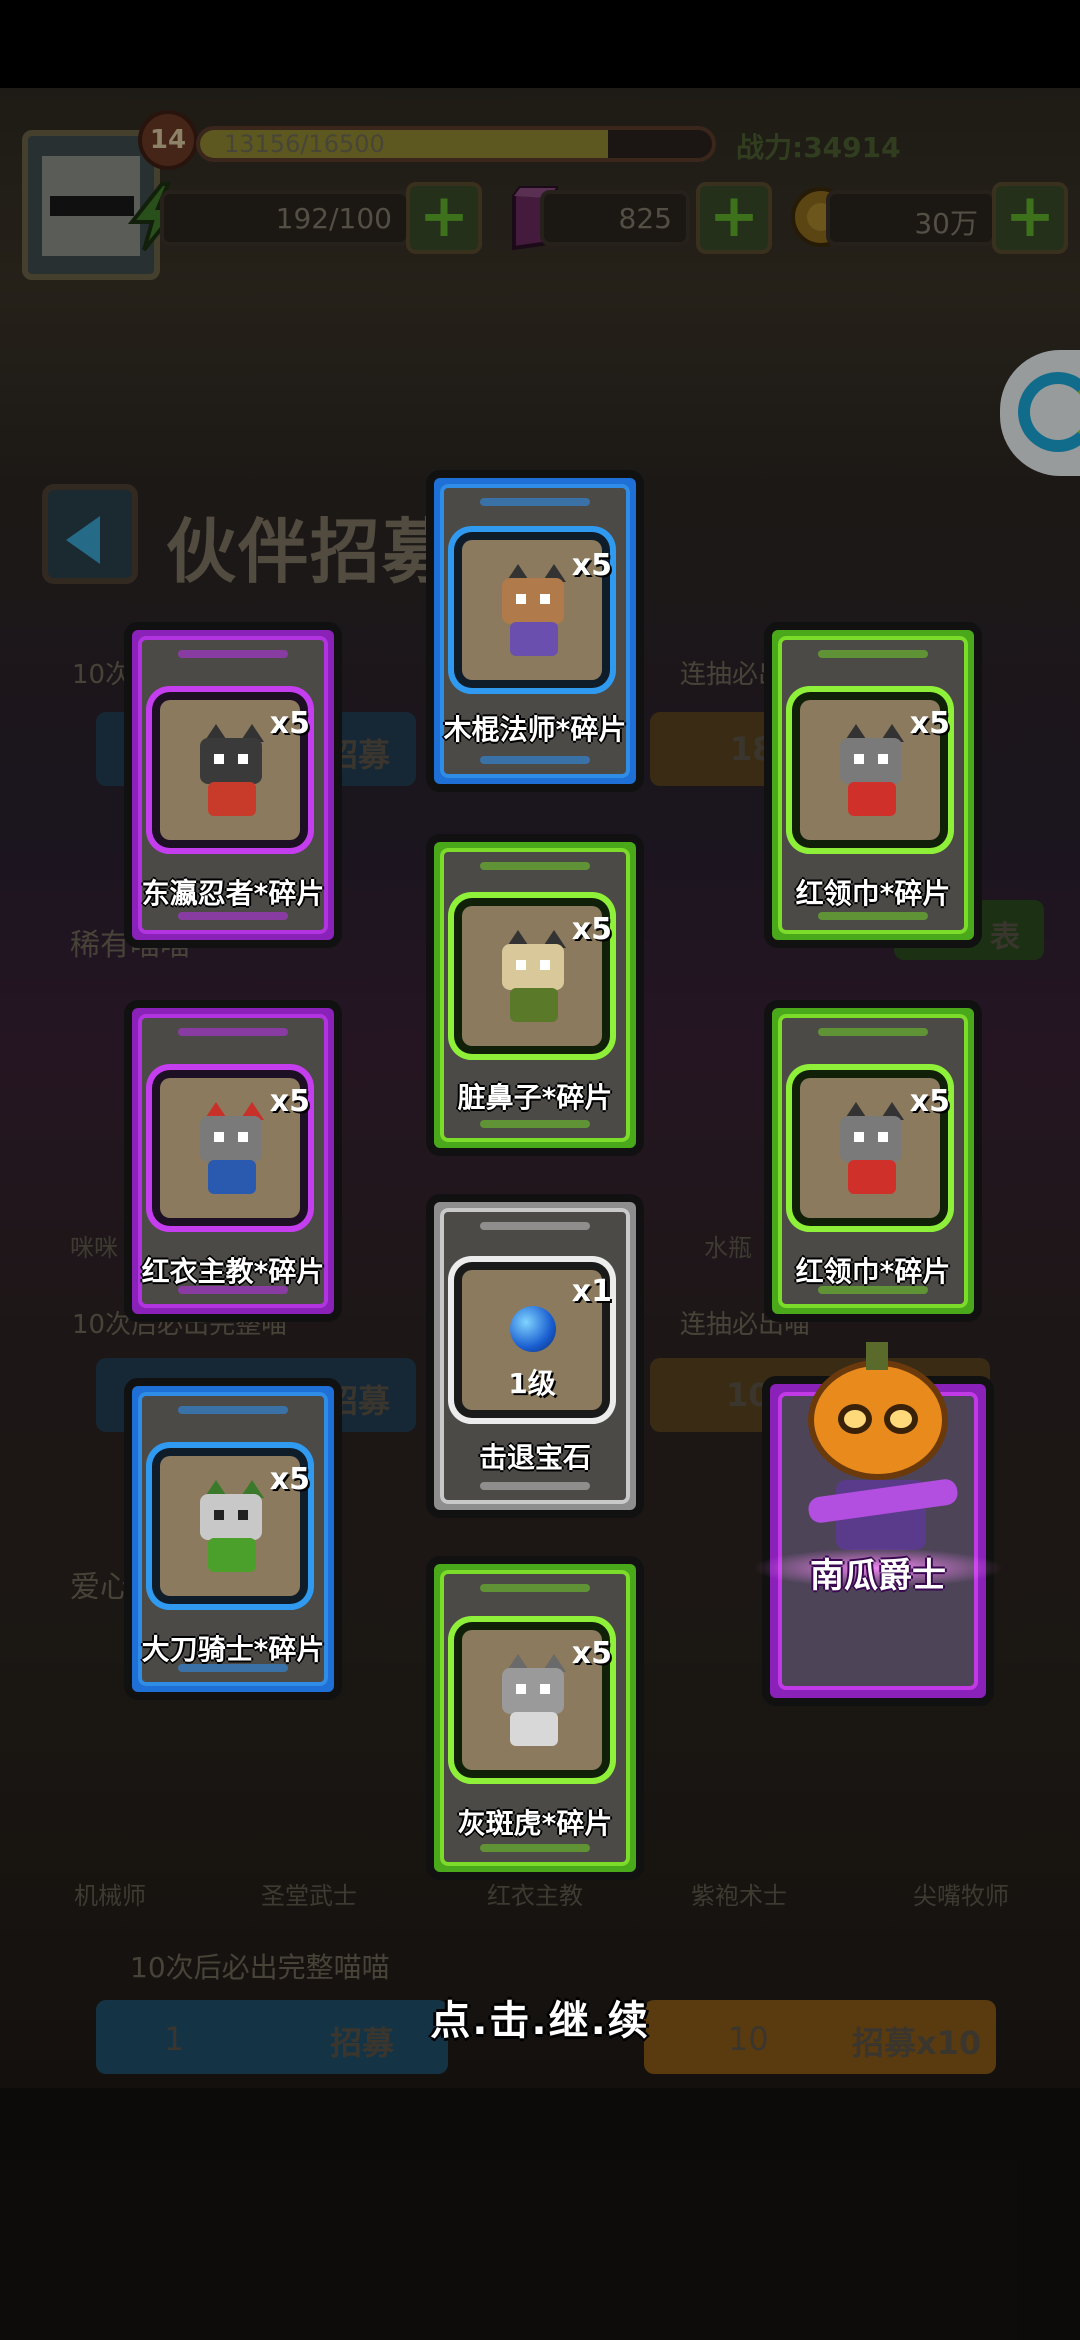 This screenshot has height=2340, width=1080. I want to click on gem-value: 825, so click(645, 218).